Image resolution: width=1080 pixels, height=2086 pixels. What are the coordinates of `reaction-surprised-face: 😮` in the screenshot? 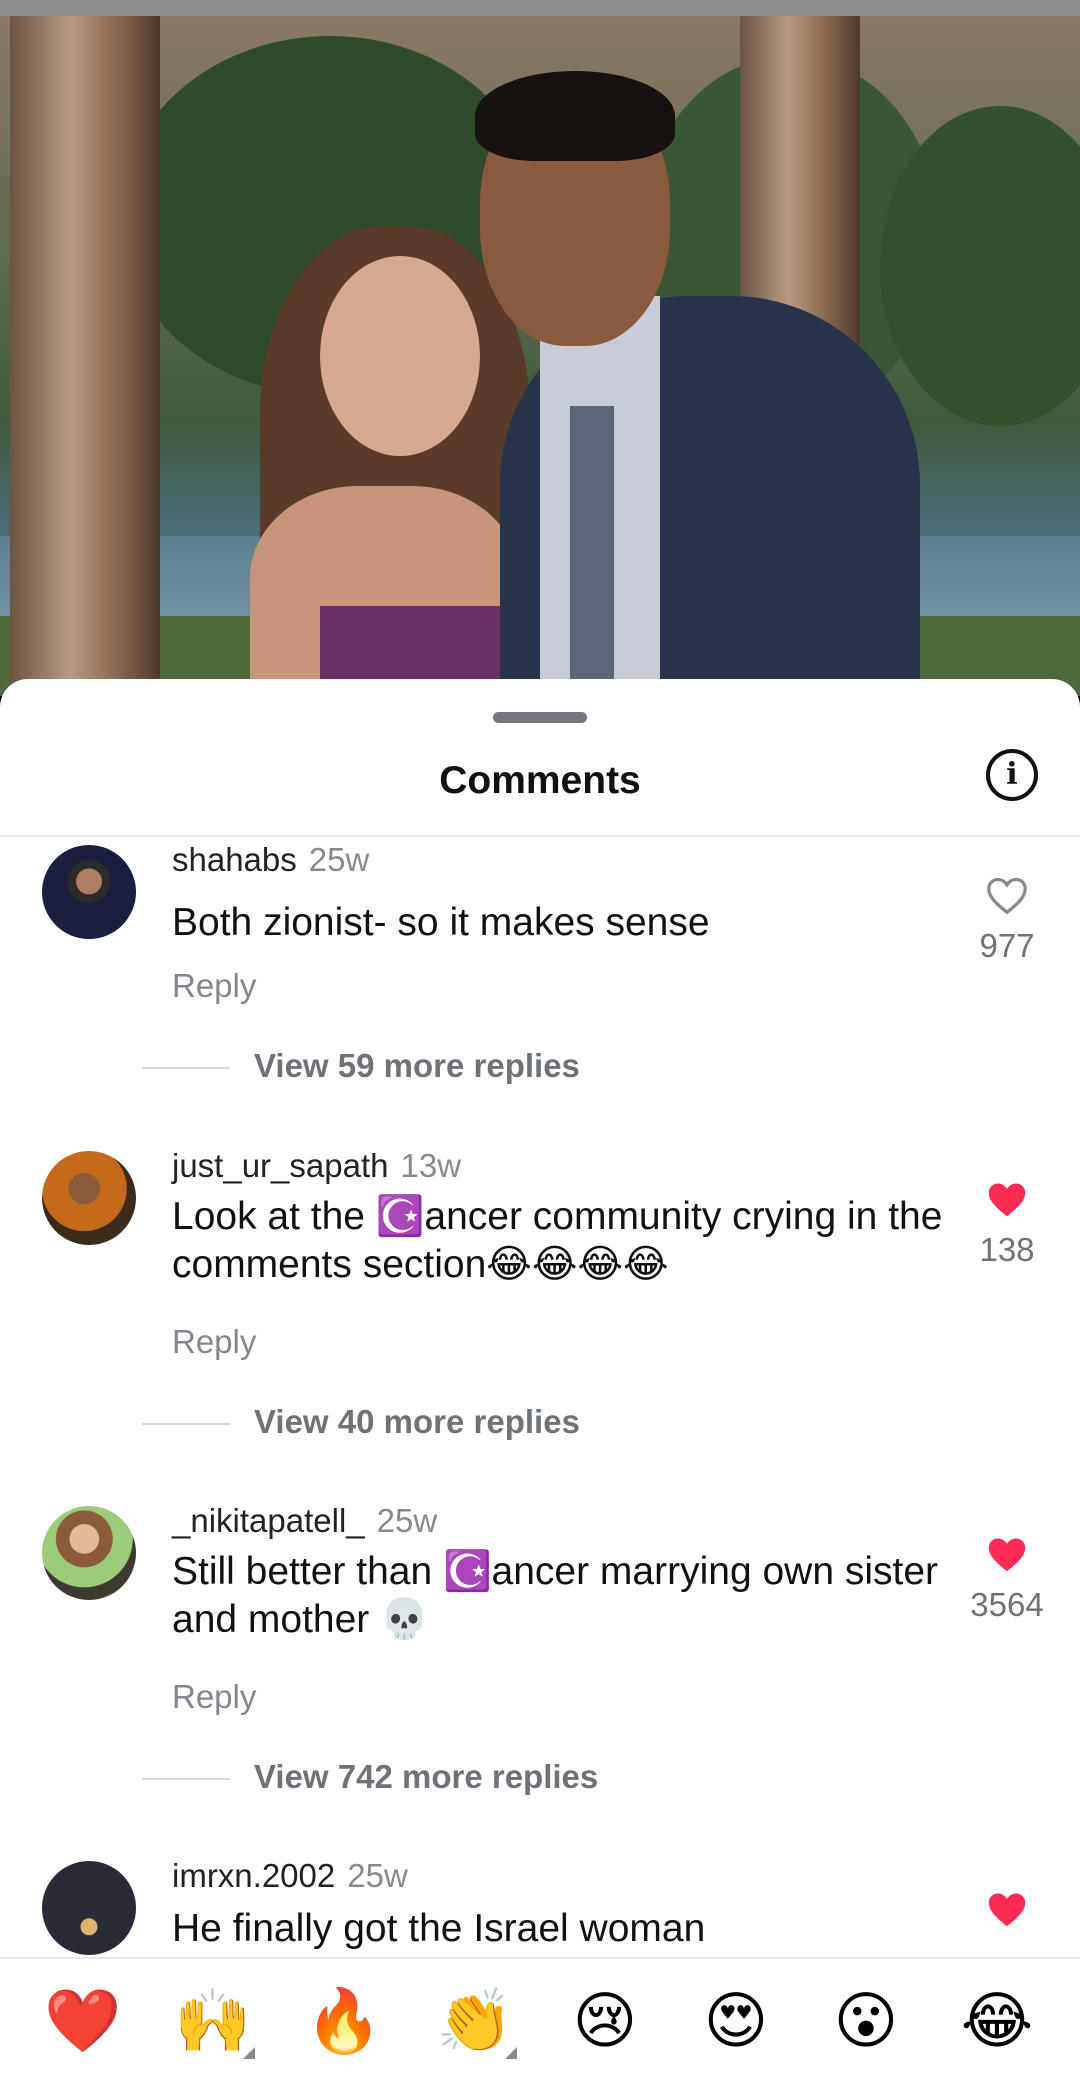 It's located at (866, 2022).